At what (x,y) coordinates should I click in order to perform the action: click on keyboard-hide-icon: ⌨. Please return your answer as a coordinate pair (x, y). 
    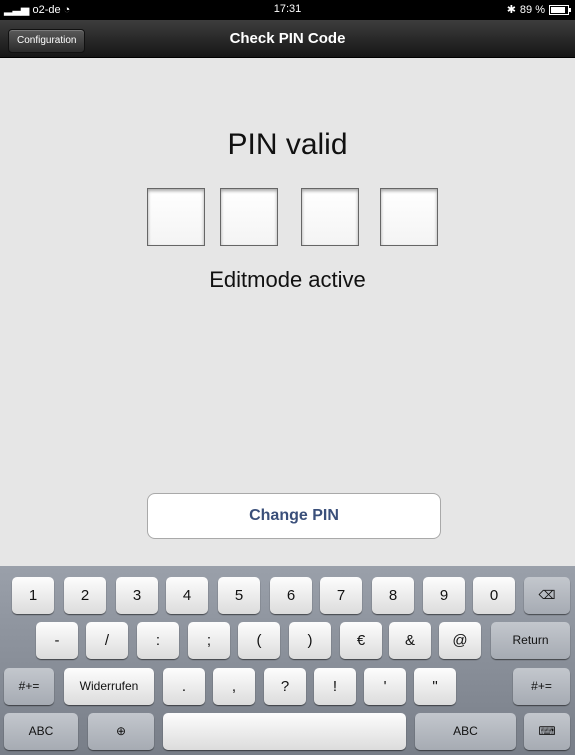
    Looking at the image, I should click on (547, 731).